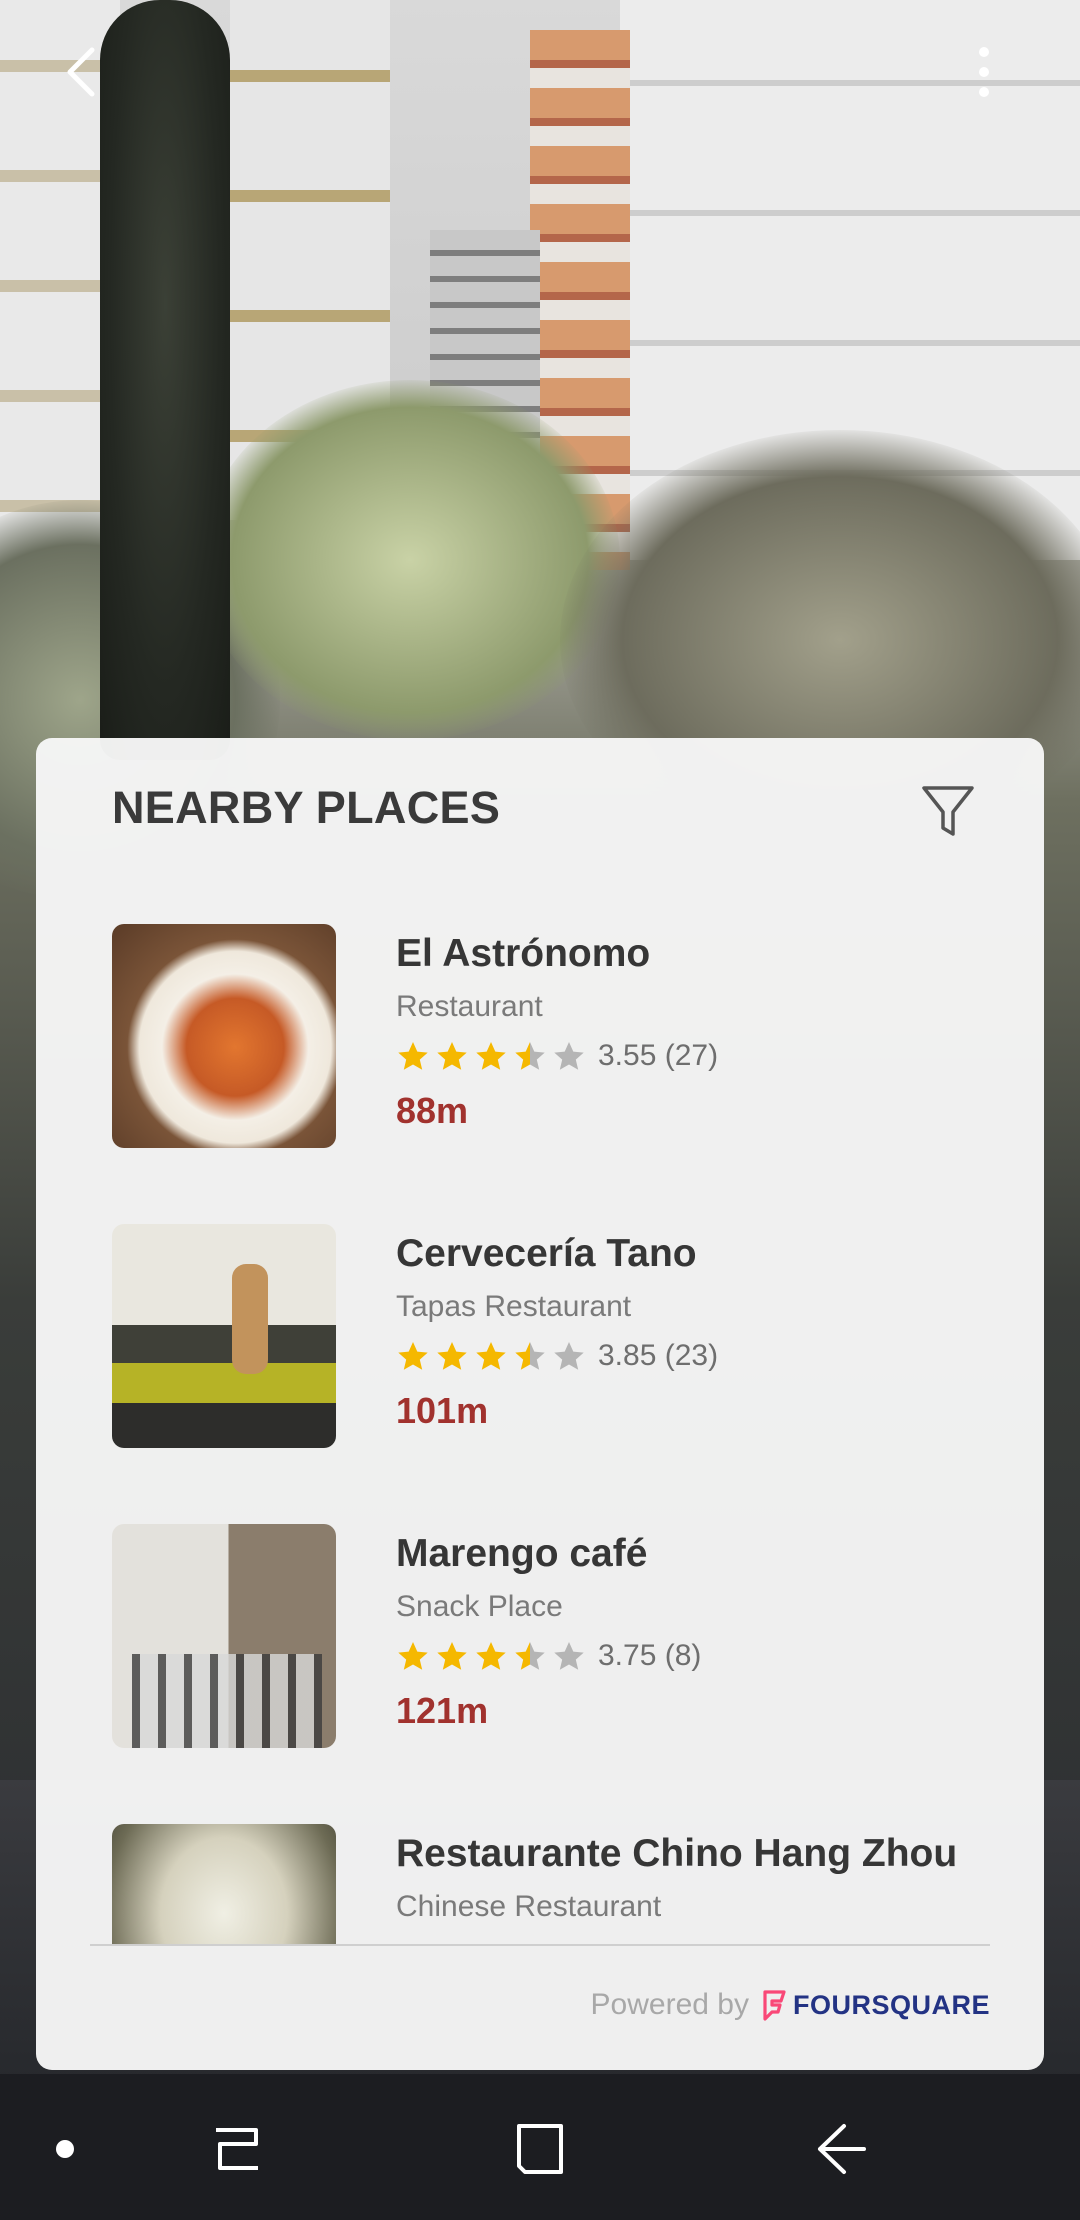  What do you see at coordinates (523, 953) in the screenshot?
I see `place-name: El Astrónomo` at bounding box center [523, 953].